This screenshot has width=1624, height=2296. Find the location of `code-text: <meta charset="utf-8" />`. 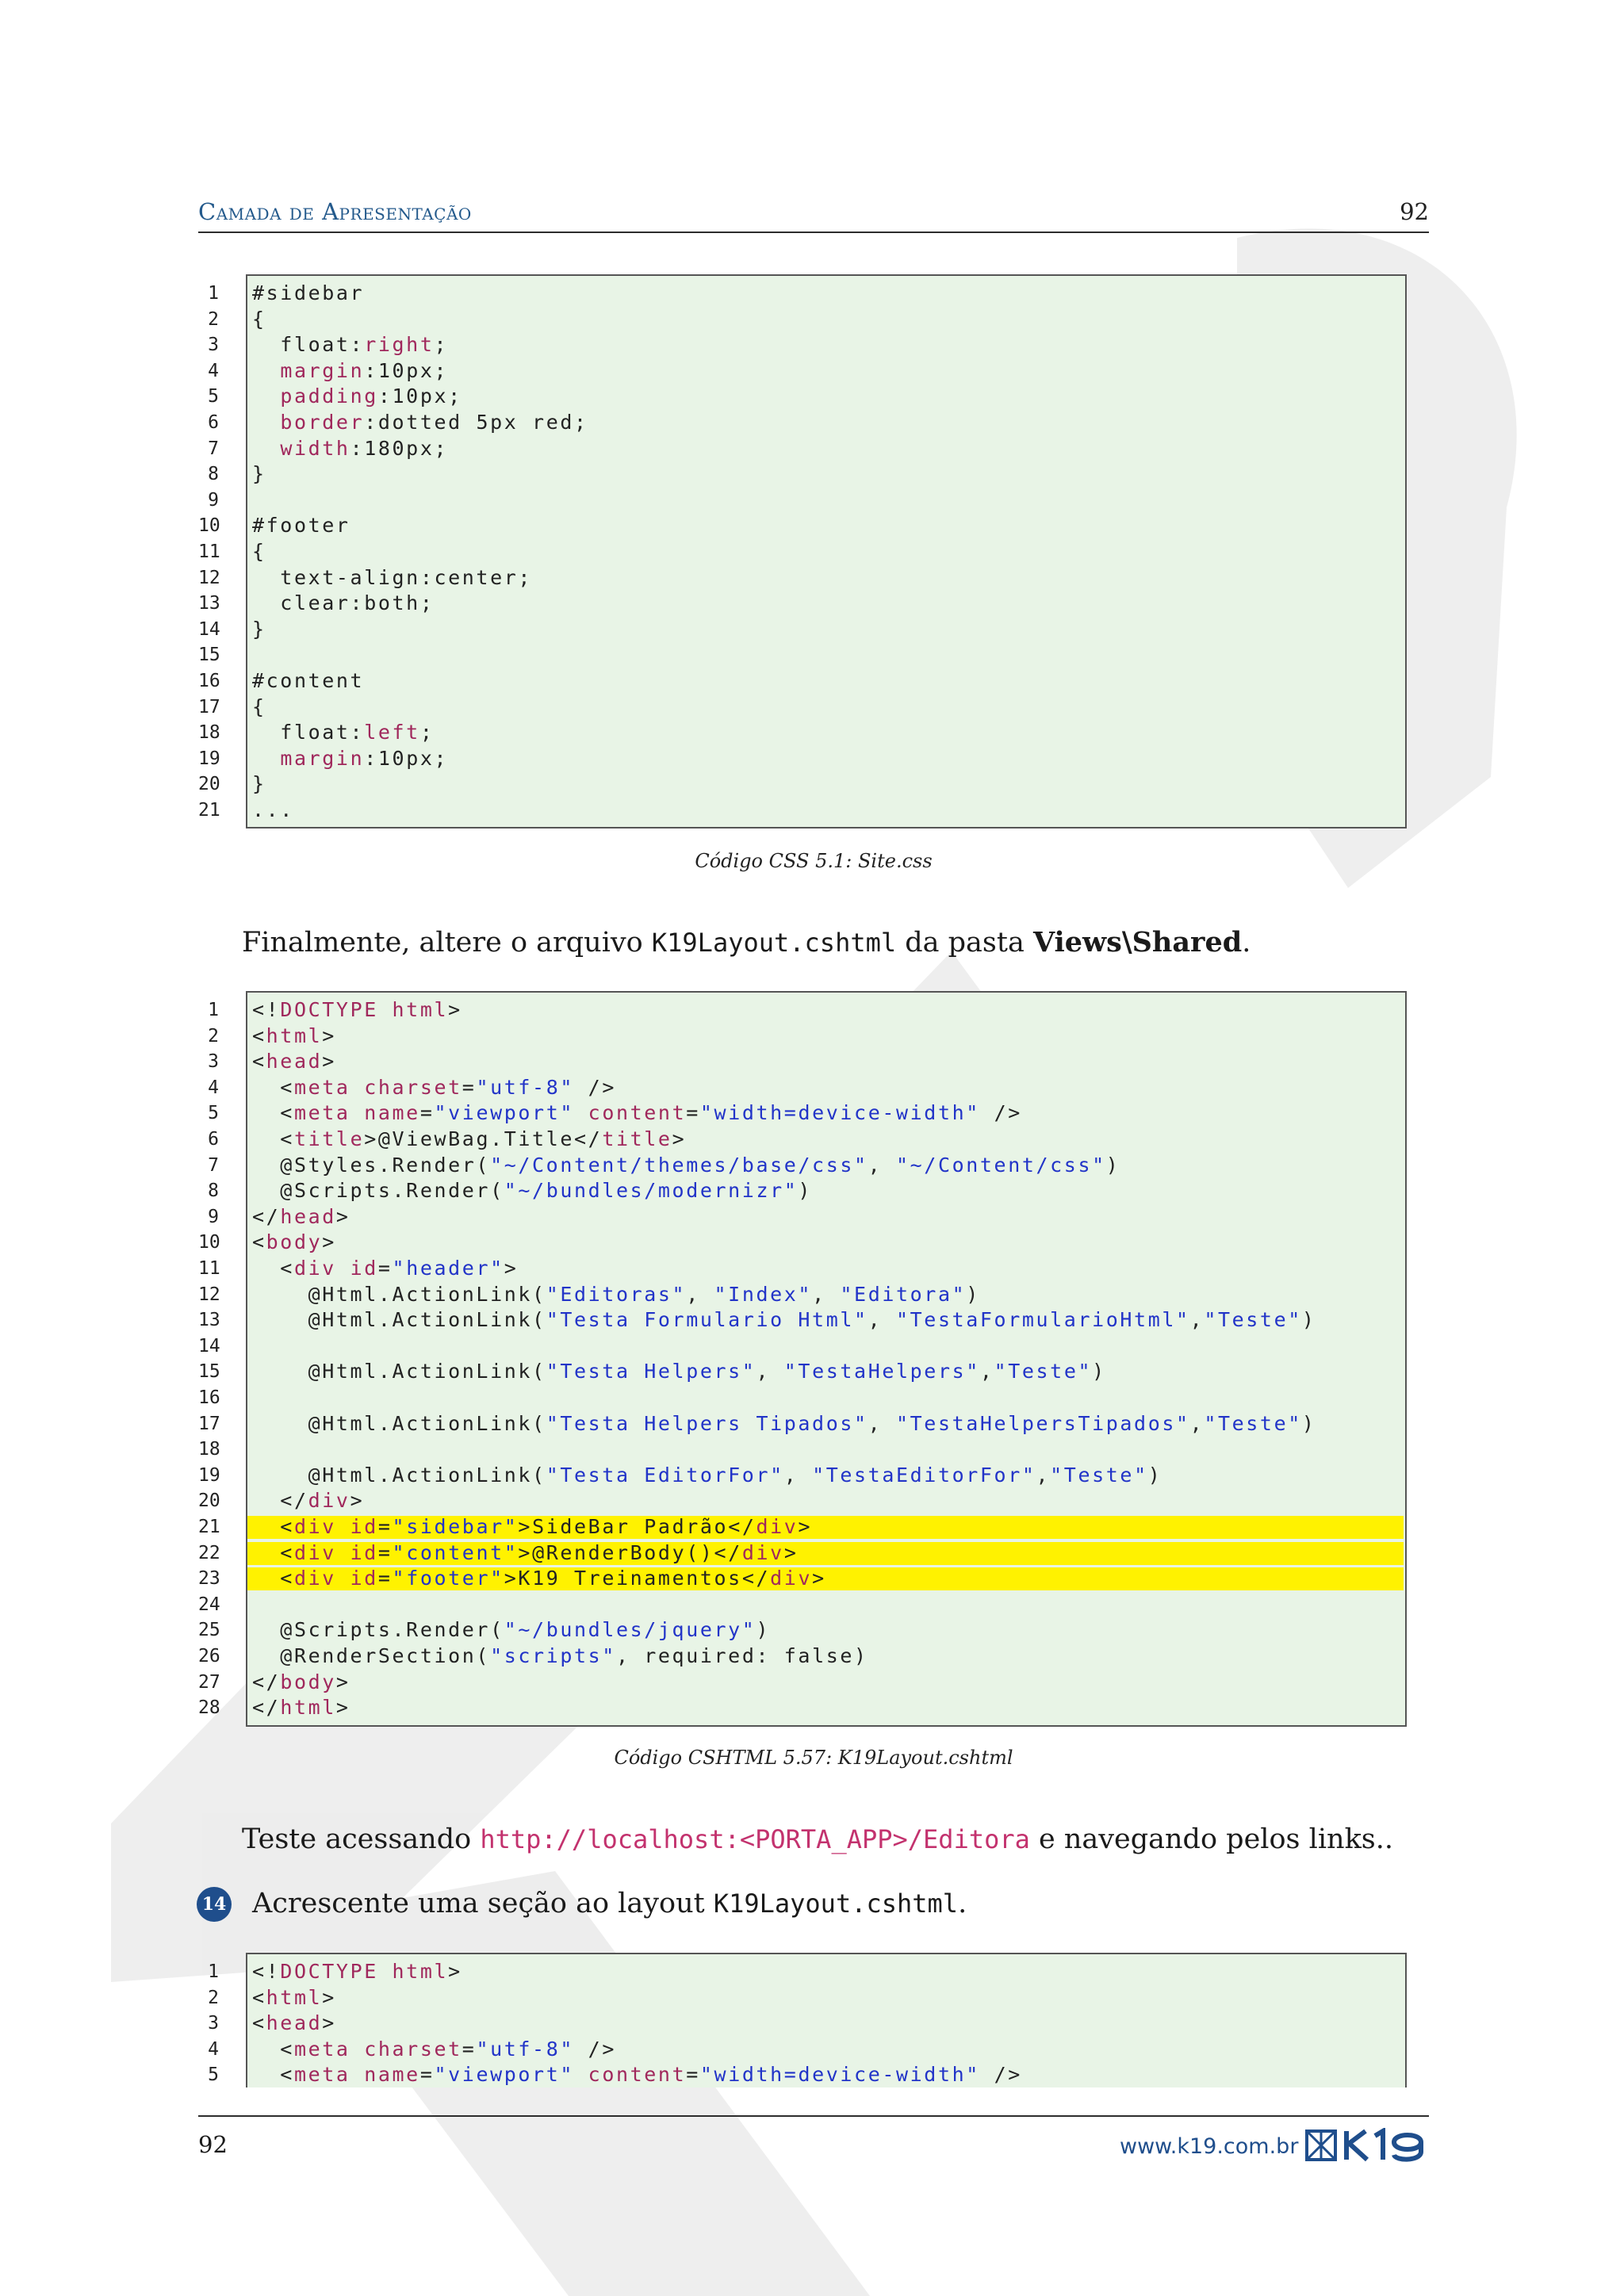

code-text: <meta charset="utf-8" /> is located at coordinates (434, 2050).